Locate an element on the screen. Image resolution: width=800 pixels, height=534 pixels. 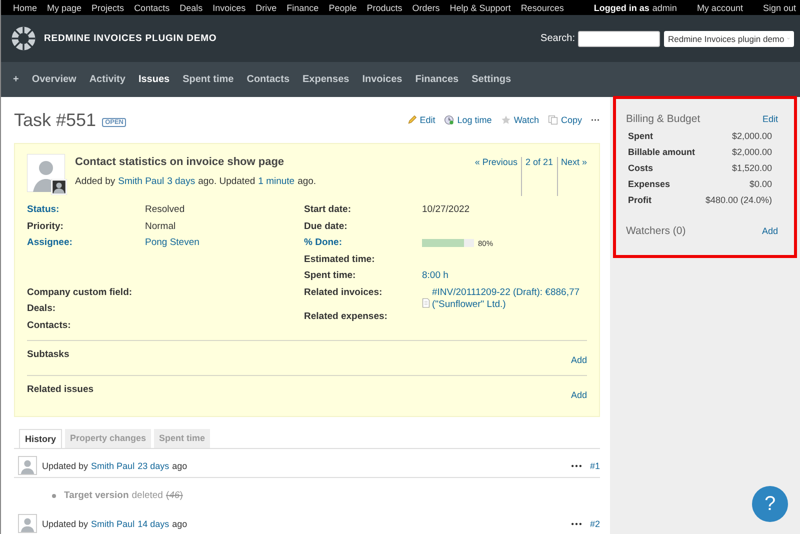
user-link: admin is located at coordinates (664, 7).